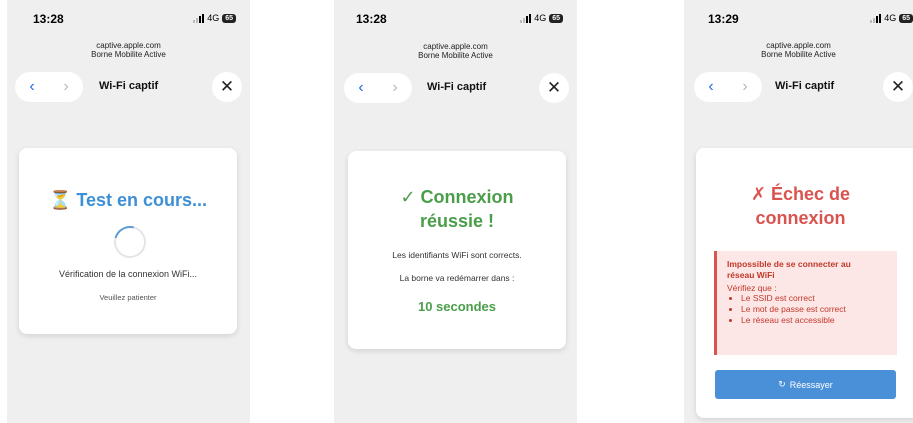  I want to click on status-time: 13:29, so click(723, 19).